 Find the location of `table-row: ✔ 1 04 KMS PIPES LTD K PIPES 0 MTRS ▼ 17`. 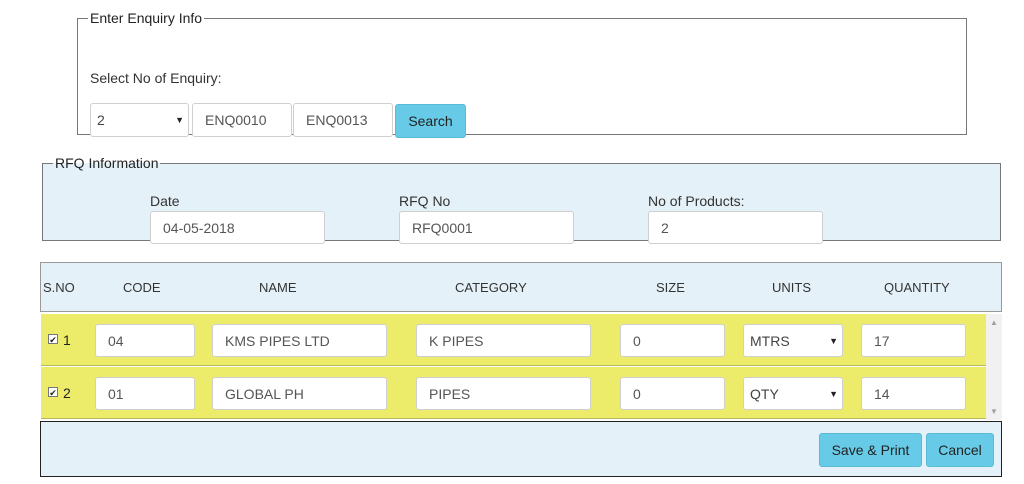

table-row: ✔ 1 04 KMS PIPES LTD K PIPES 0 MTRS ▼ 17 is located at coordinates (513, 340).